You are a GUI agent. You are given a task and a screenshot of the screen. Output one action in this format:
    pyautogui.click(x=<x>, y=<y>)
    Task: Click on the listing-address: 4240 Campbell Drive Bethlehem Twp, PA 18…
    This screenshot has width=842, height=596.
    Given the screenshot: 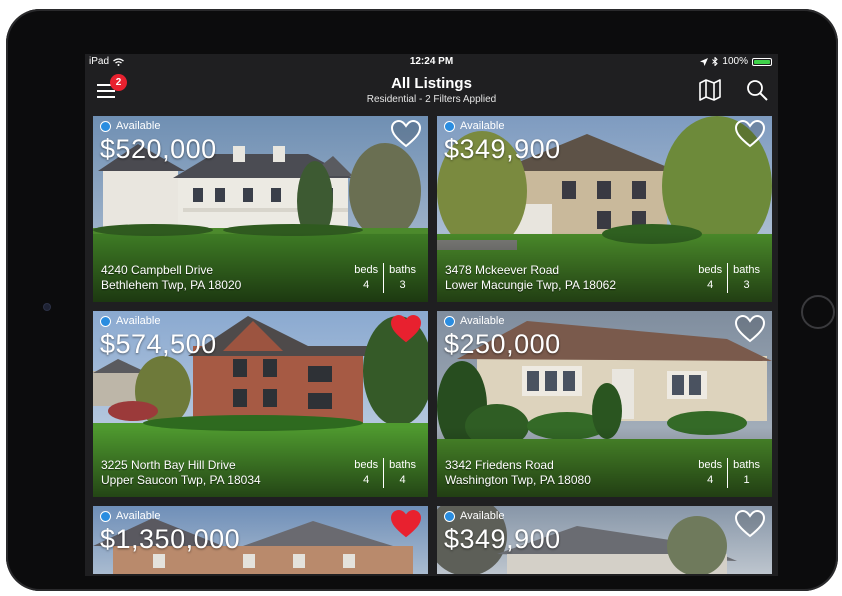 What is the action you would take?
    pyautogui.click(x=171, y=278)
    